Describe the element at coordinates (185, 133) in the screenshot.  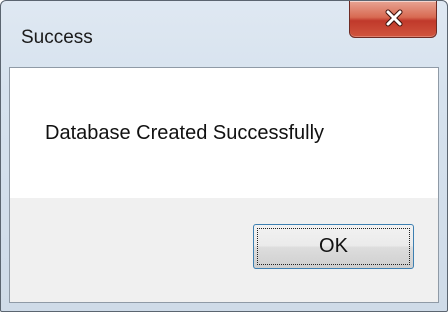
I see `message-text: Database Created Successfully` at that location.